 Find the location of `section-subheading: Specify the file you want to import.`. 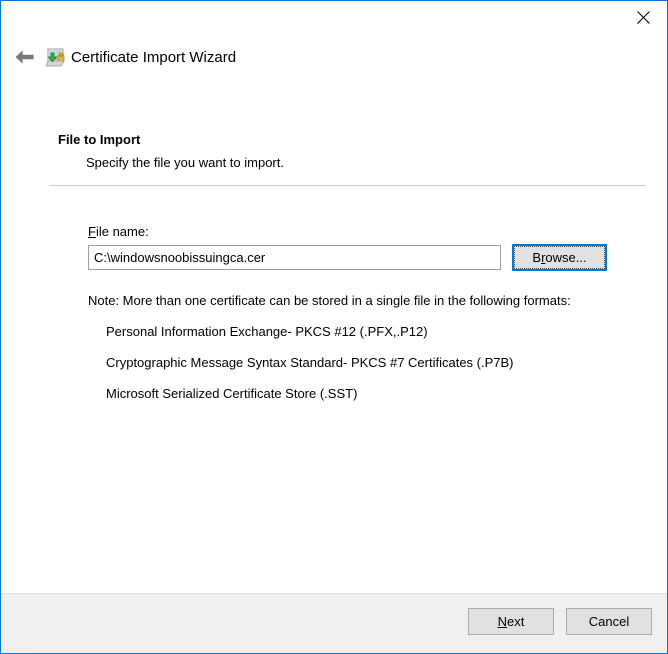

section-subheading: Specify the file you want to import. is located at coordinates (185, 162).